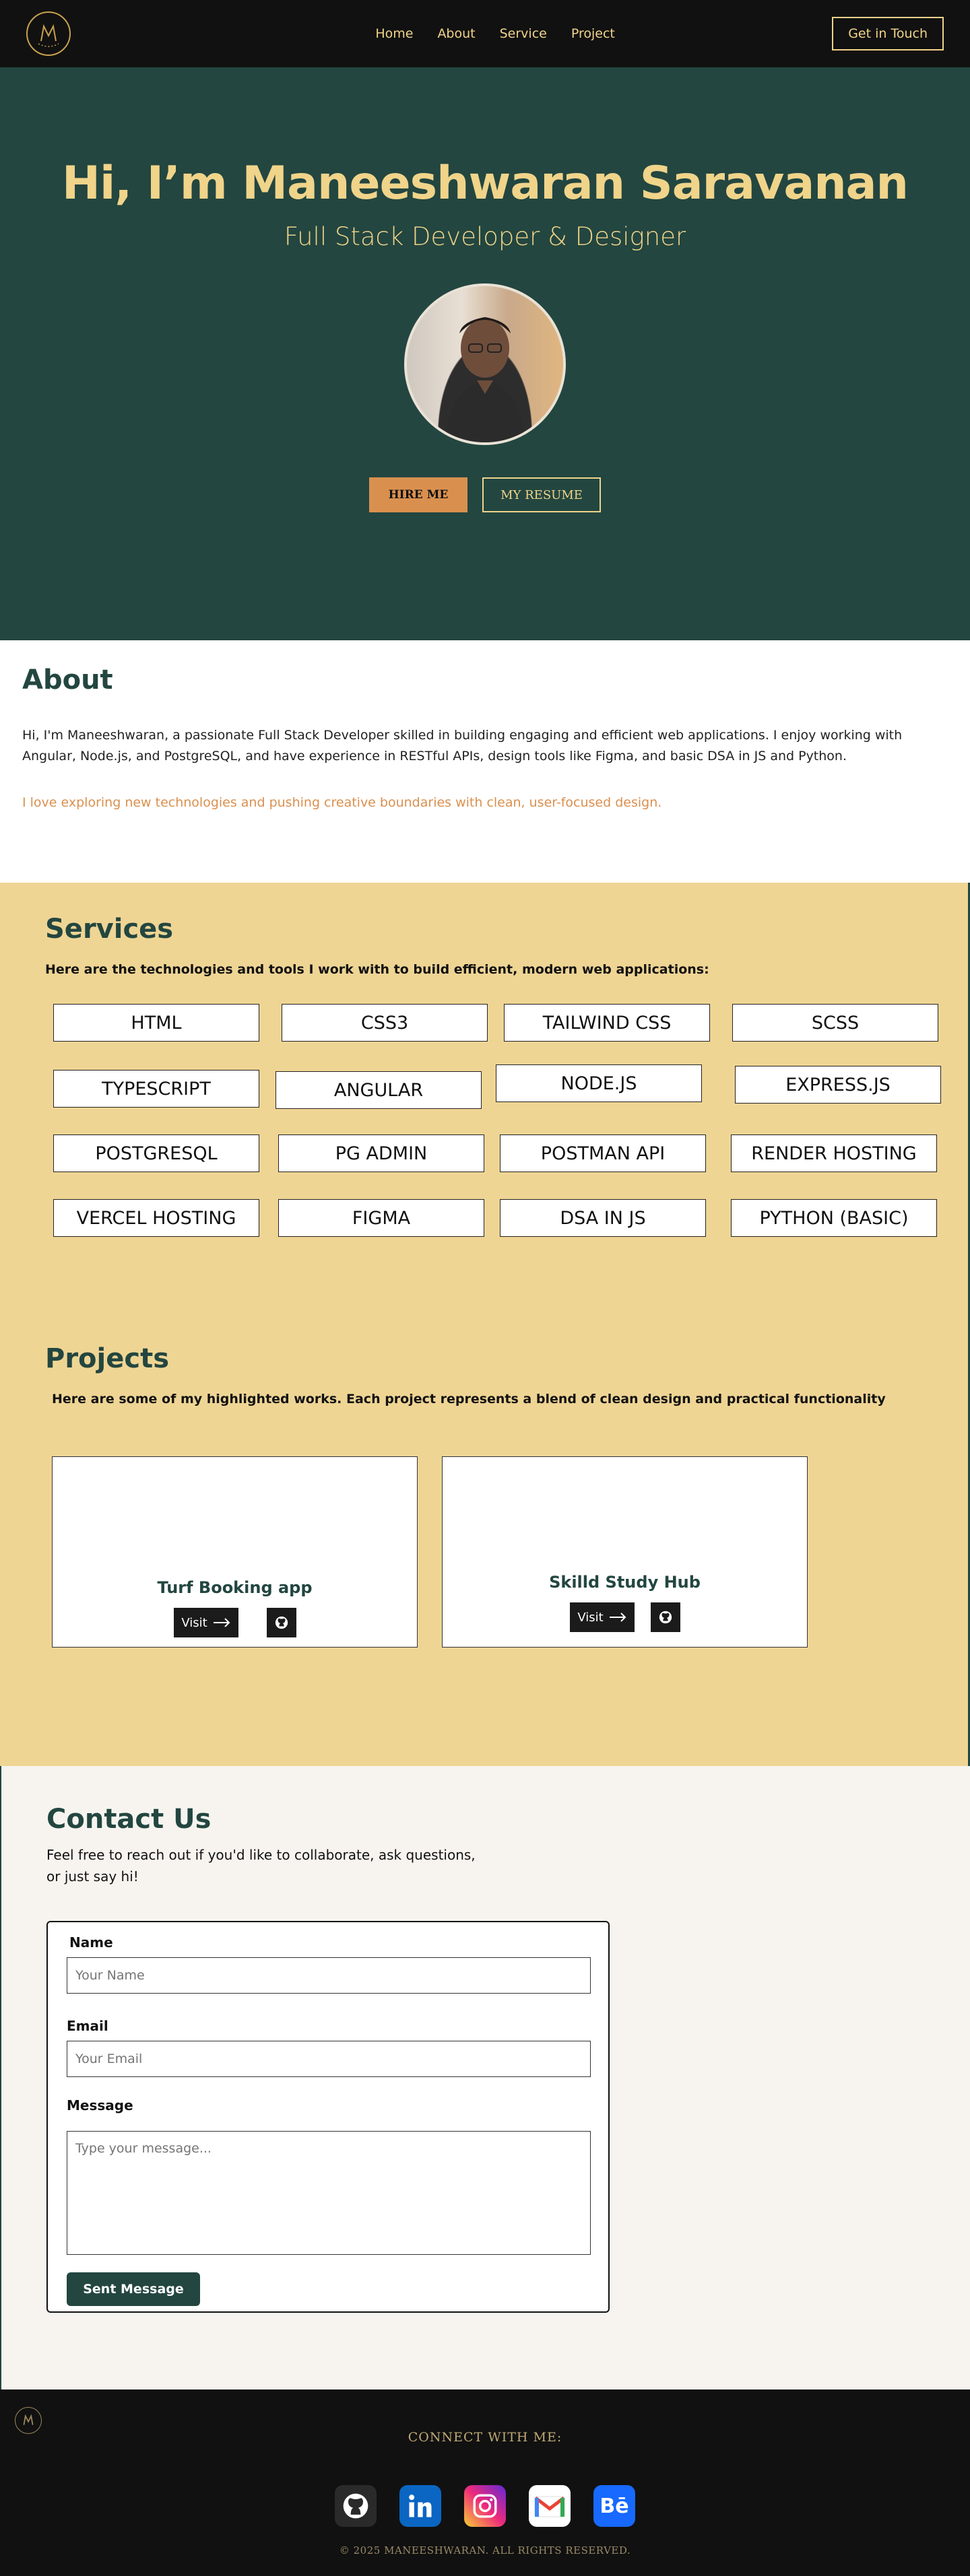  What do you see at coordinates (100, 2105) in the screenshot?
I see `message-label: Message` at bounding box center [100, 2105].